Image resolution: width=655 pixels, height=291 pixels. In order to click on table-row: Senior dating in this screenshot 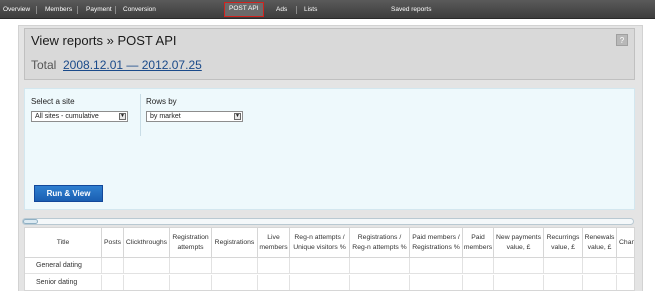, I will do `click(329, 282)`.